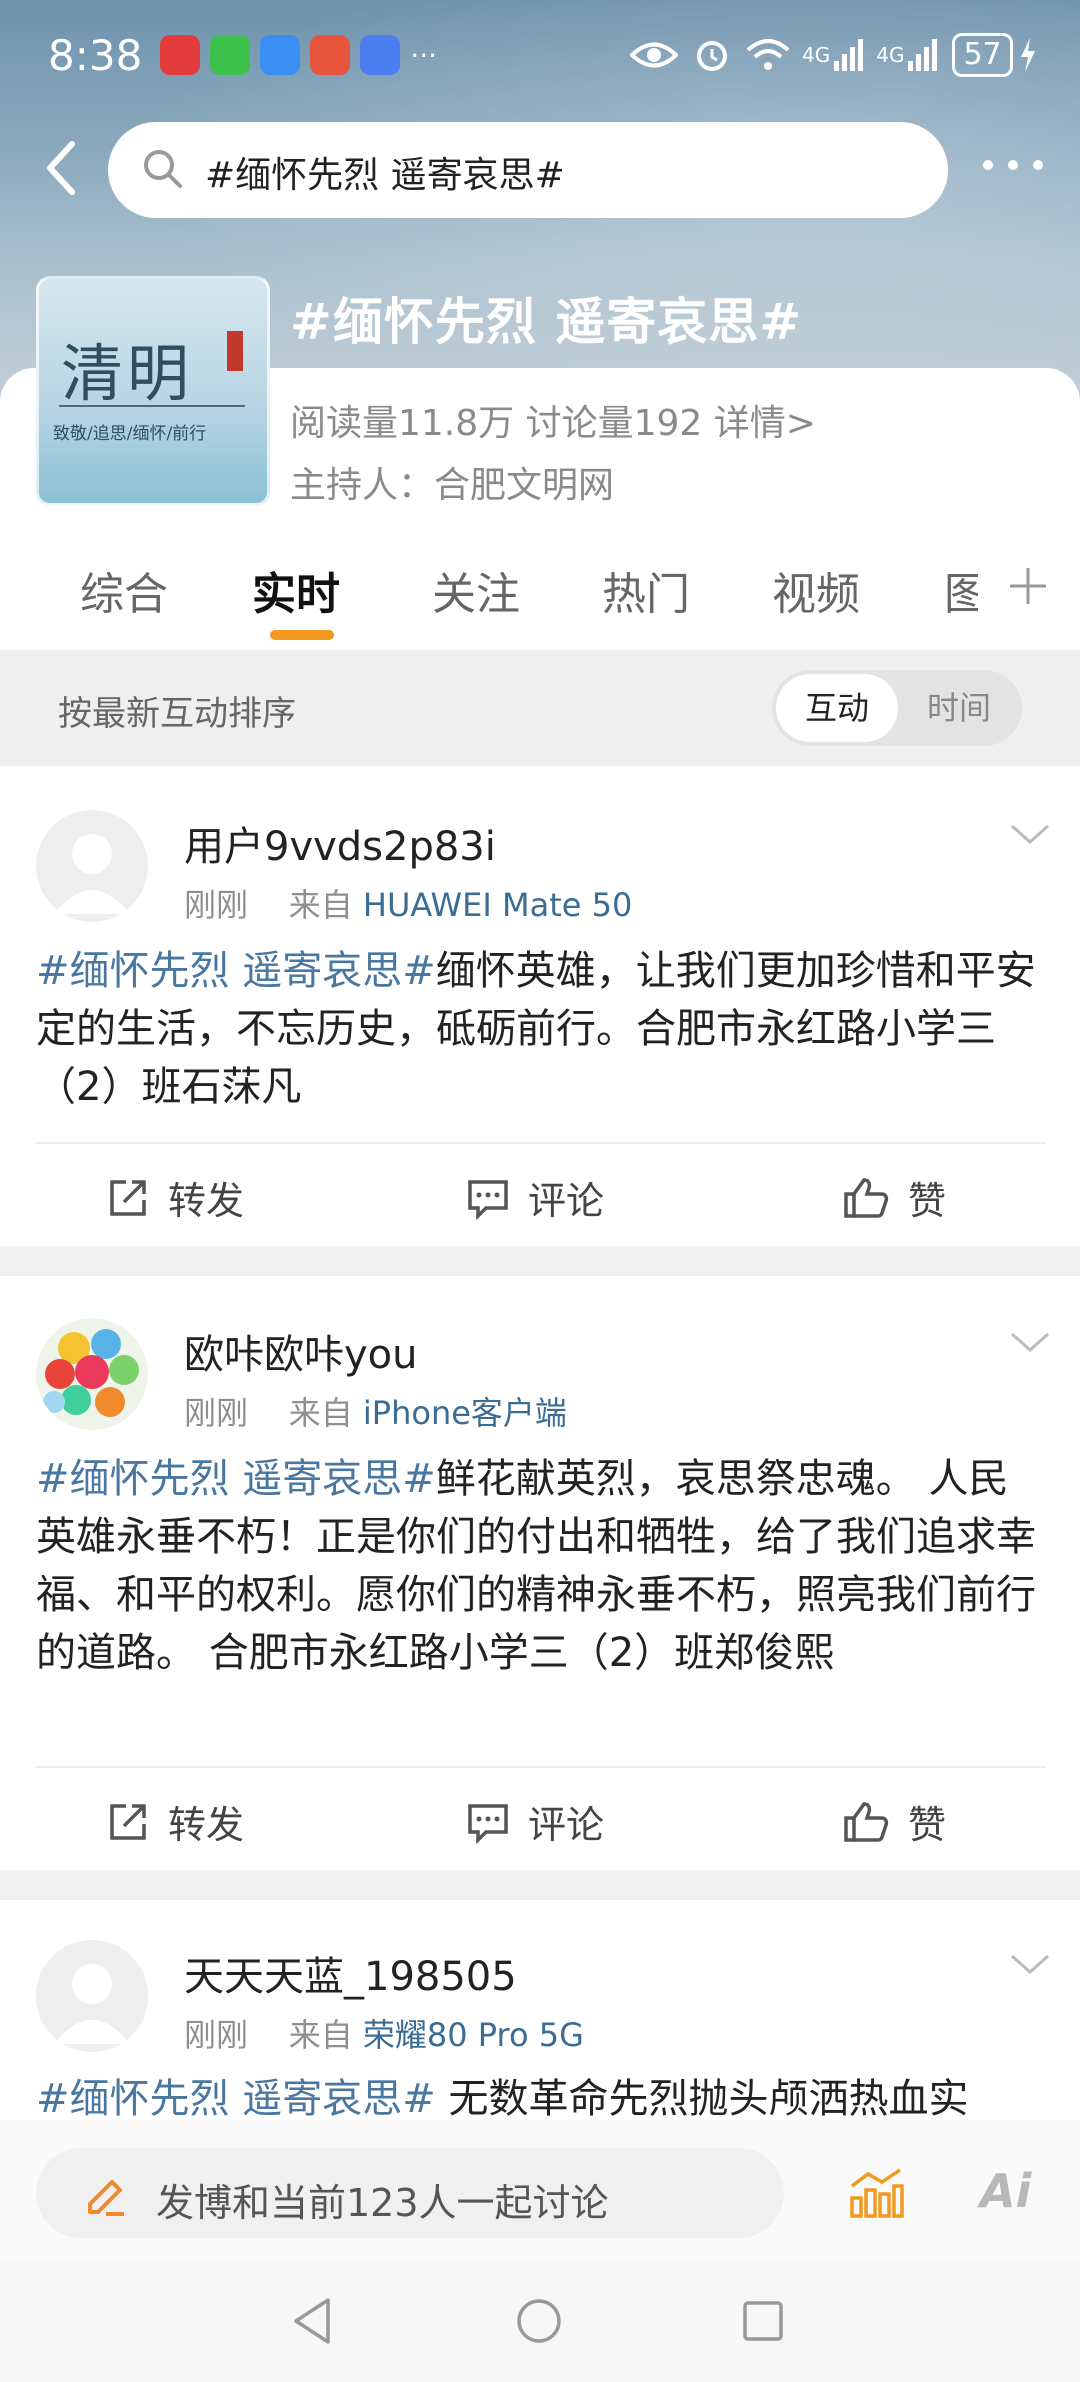  Describe the element at coordinates (235, 351) in the screenshot. I see `cover-seal` at that location.